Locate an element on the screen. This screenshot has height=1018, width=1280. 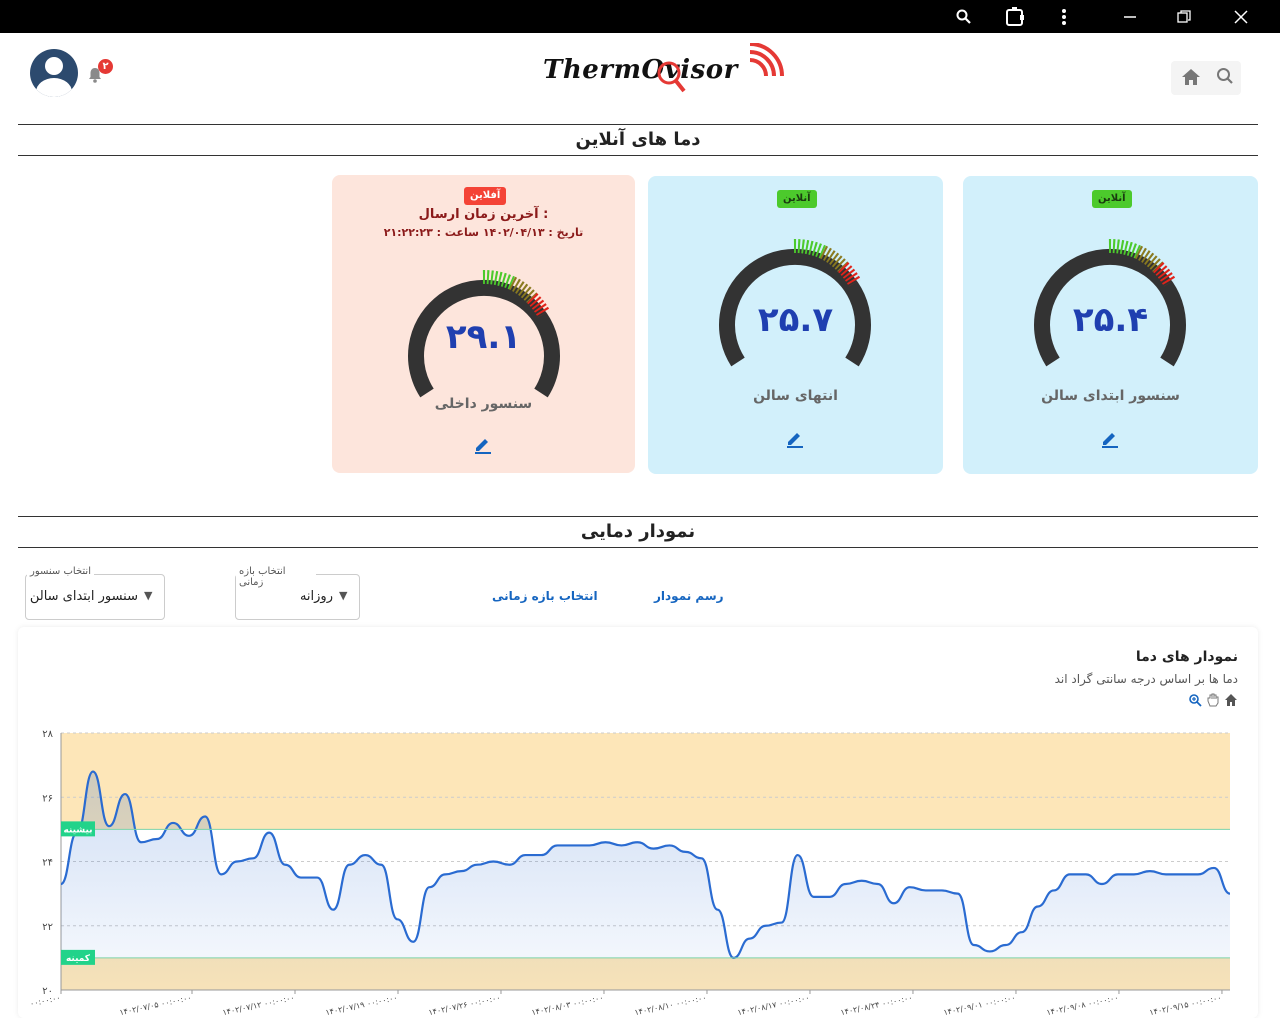
sensor-card: آنلاین ۲۵.۴ سنسور ابتدای سالن is located at coordinates (1110, 325).